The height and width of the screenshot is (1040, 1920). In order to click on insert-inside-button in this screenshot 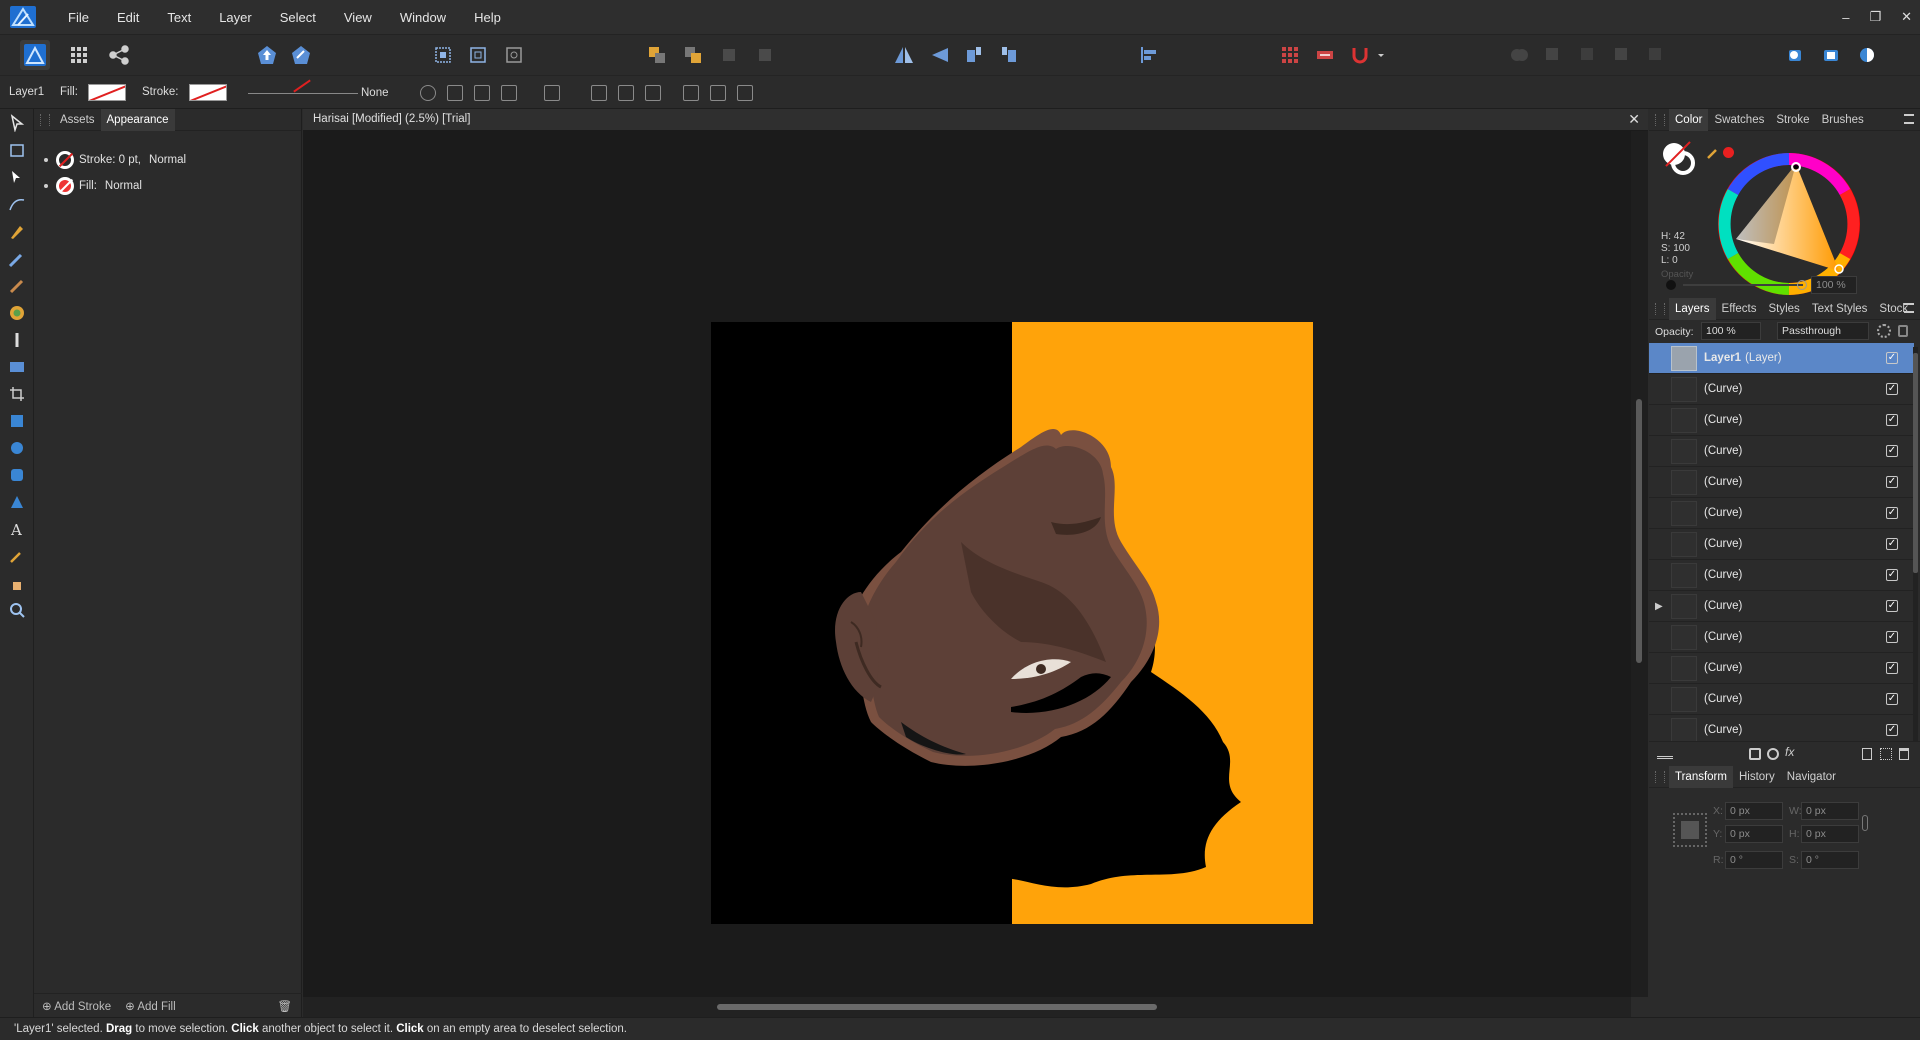, I will do `click(1867, 55)`.